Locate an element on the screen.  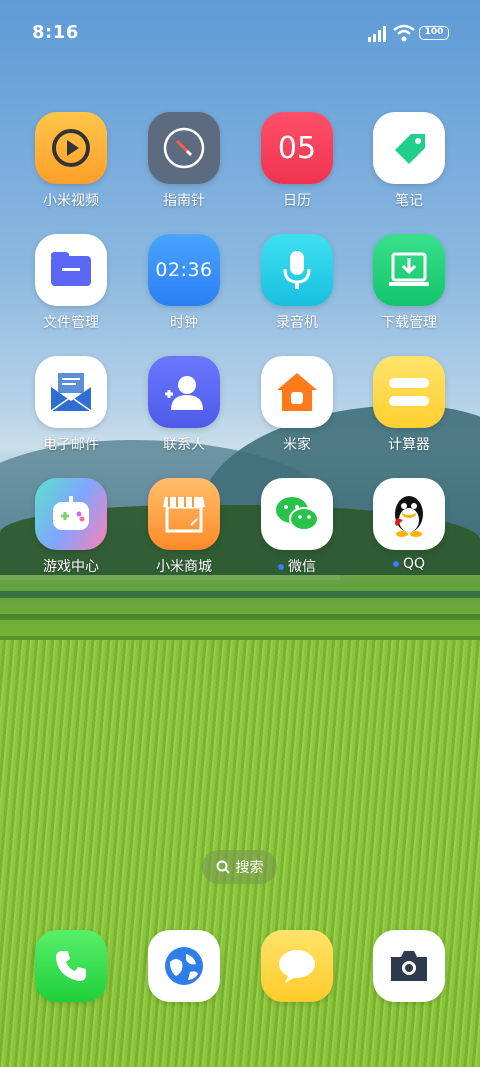
app-email: 电子邮件 is located at coordinates (71, 405).